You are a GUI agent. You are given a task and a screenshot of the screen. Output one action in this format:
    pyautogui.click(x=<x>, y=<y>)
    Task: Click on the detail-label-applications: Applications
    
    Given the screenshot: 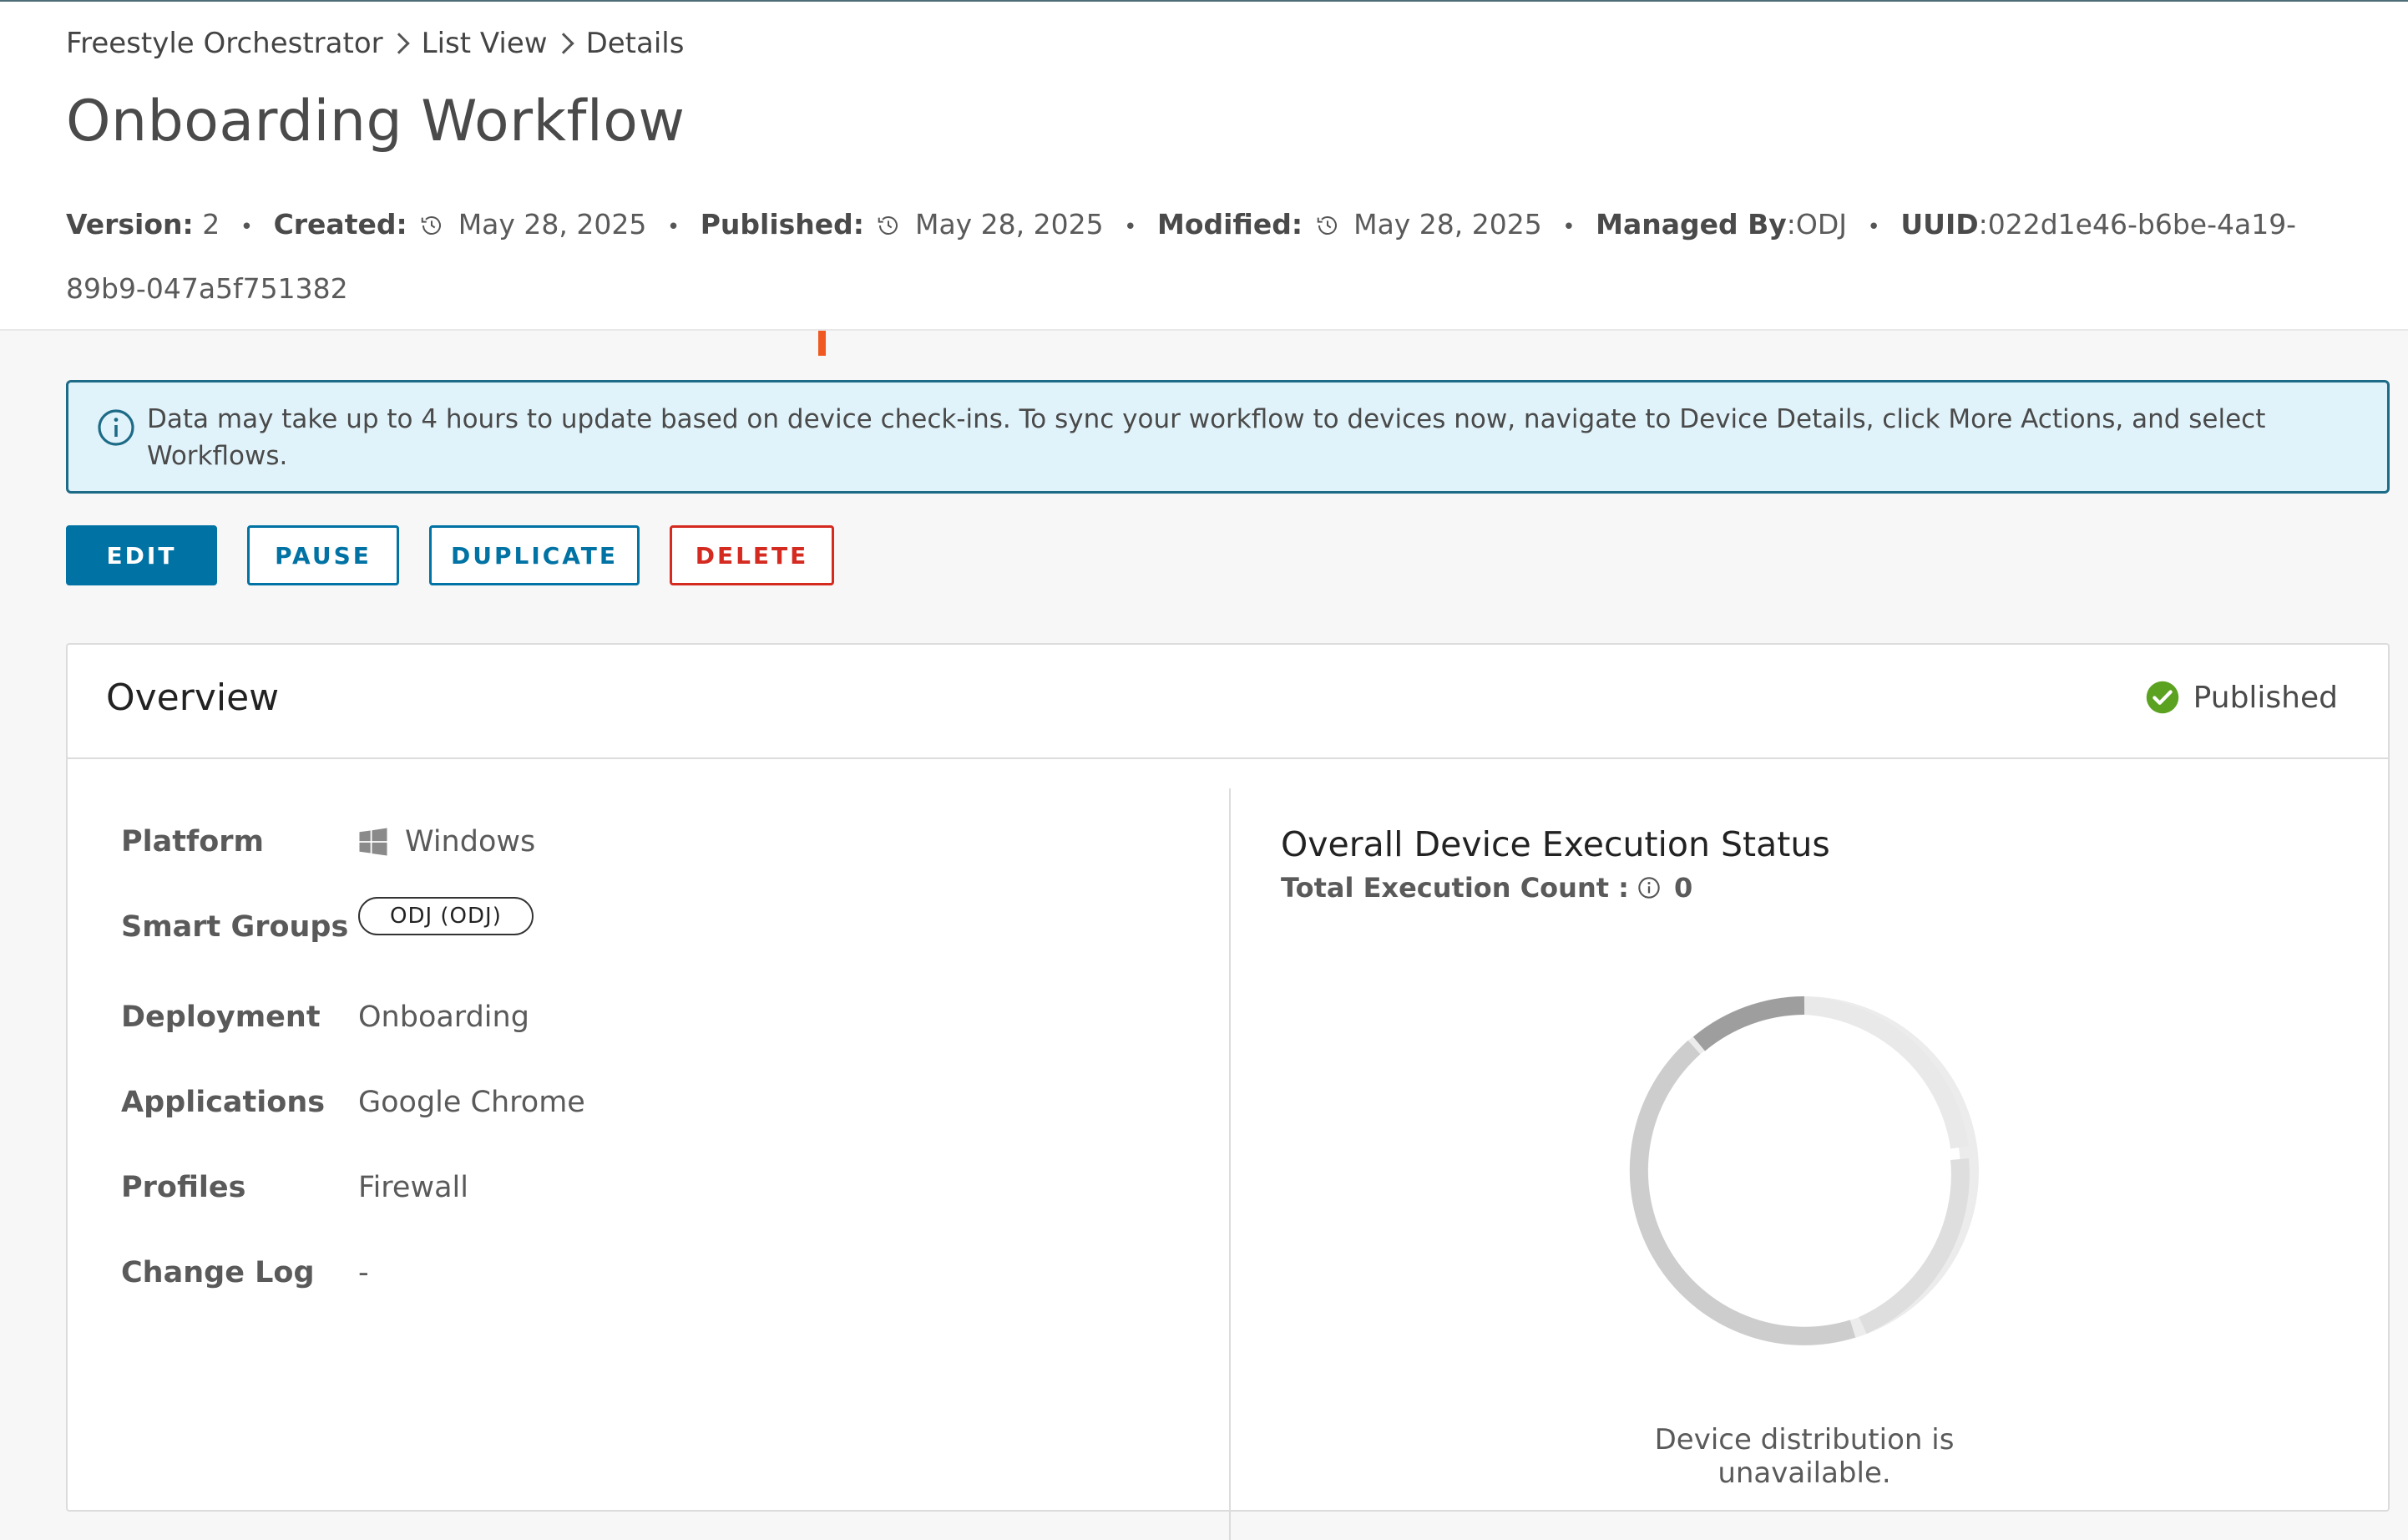 What is the action you would take?
    pyautogui.click(x=223, y=1103)
    